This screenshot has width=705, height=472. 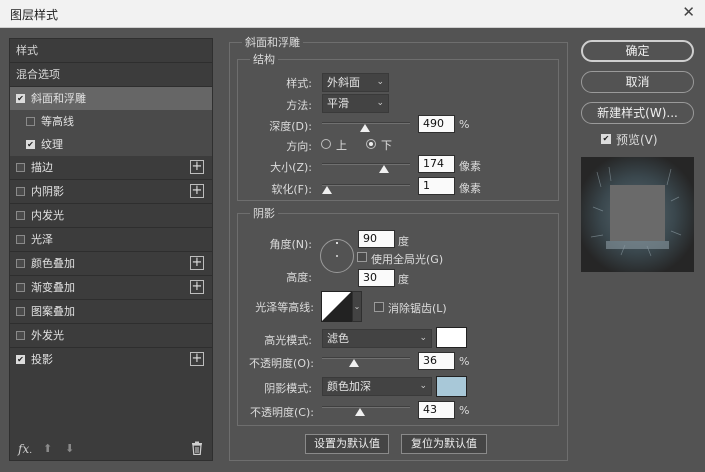 What do you see at coordinates (42, 359) in the screenshot?
I see `sidebar-item-label: 投影` at bounding box center [42, 359].